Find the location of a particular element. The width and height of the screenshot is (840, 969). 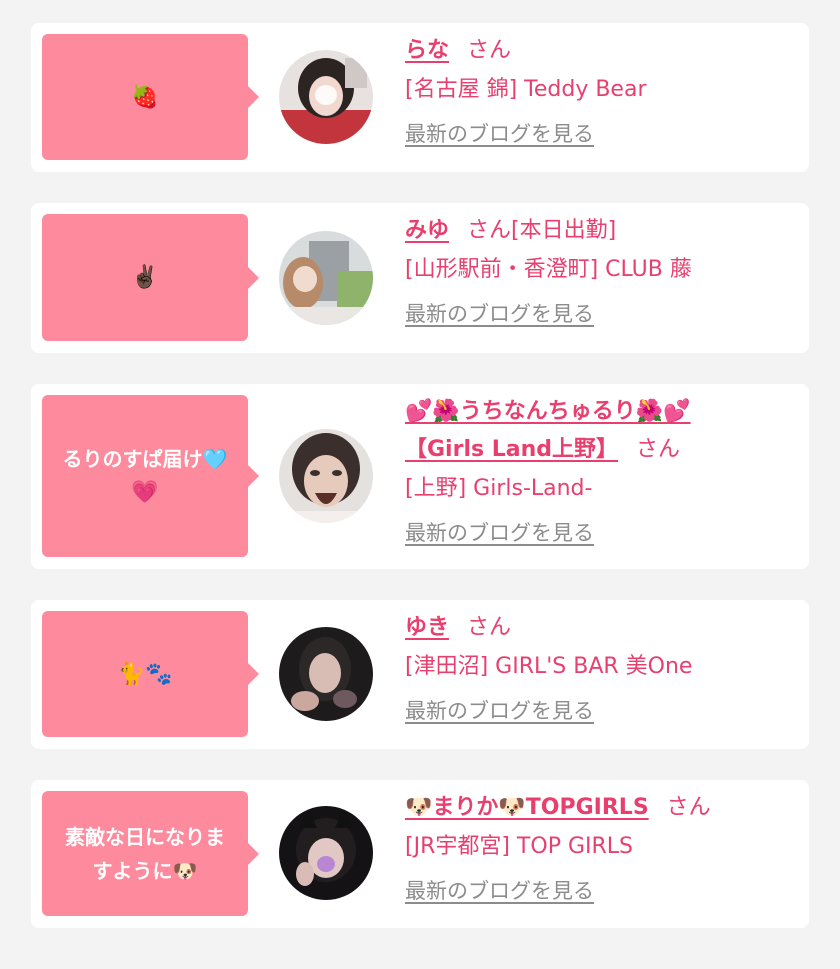

comment-bubble: 素敵な日になりま すように🐶 is located at coordinates (150, 853).